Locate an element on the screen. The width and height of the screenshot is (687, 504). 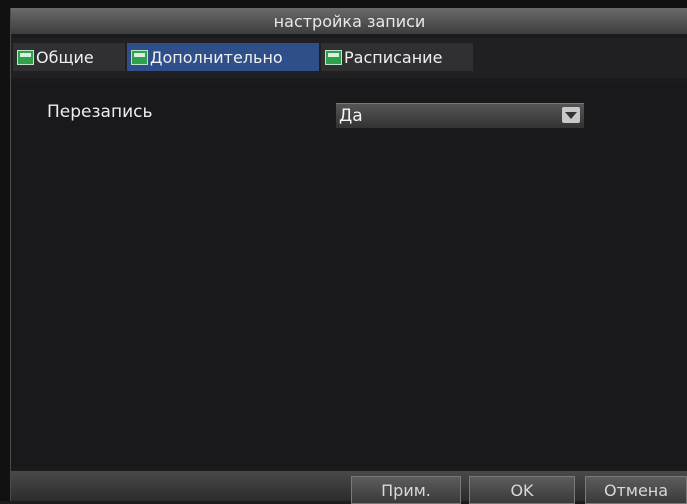
tab-general: Общие is located at coordinates (69, 57).